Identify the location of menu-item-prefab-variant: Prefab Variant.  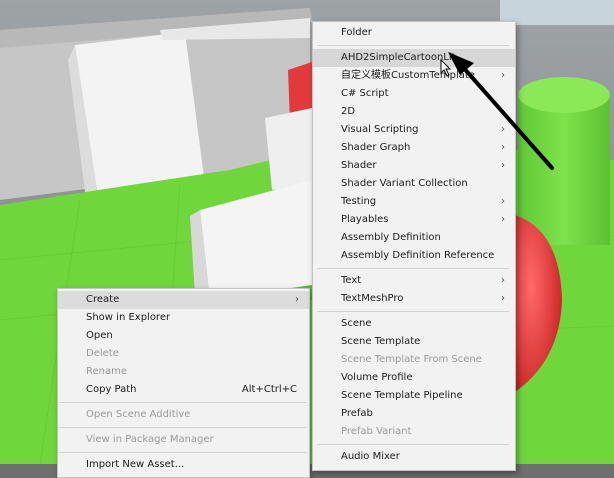
(414, 432).